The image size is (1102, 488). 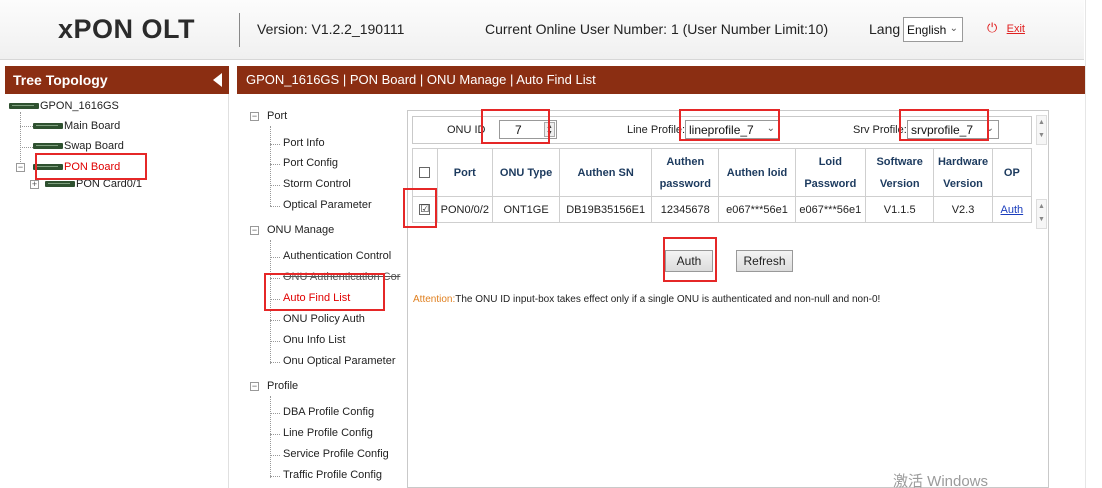 I want to click on exit-label: Exit, so click(x=1015, y=29).